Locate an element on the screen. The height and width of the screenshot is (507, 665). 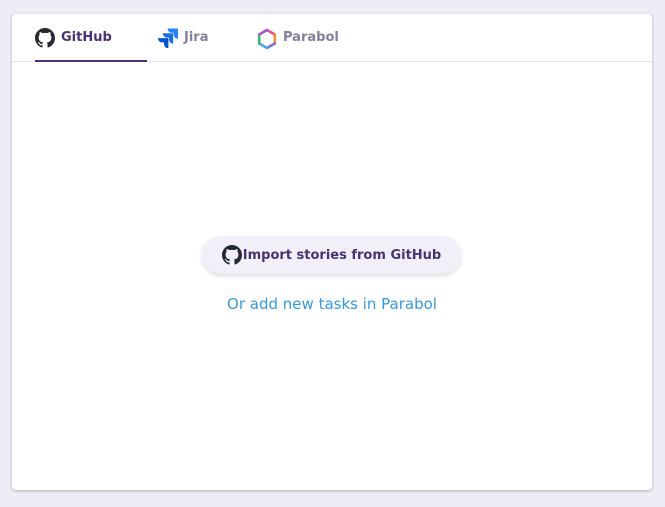
parabol-icon is located at coordinates (267, 38).